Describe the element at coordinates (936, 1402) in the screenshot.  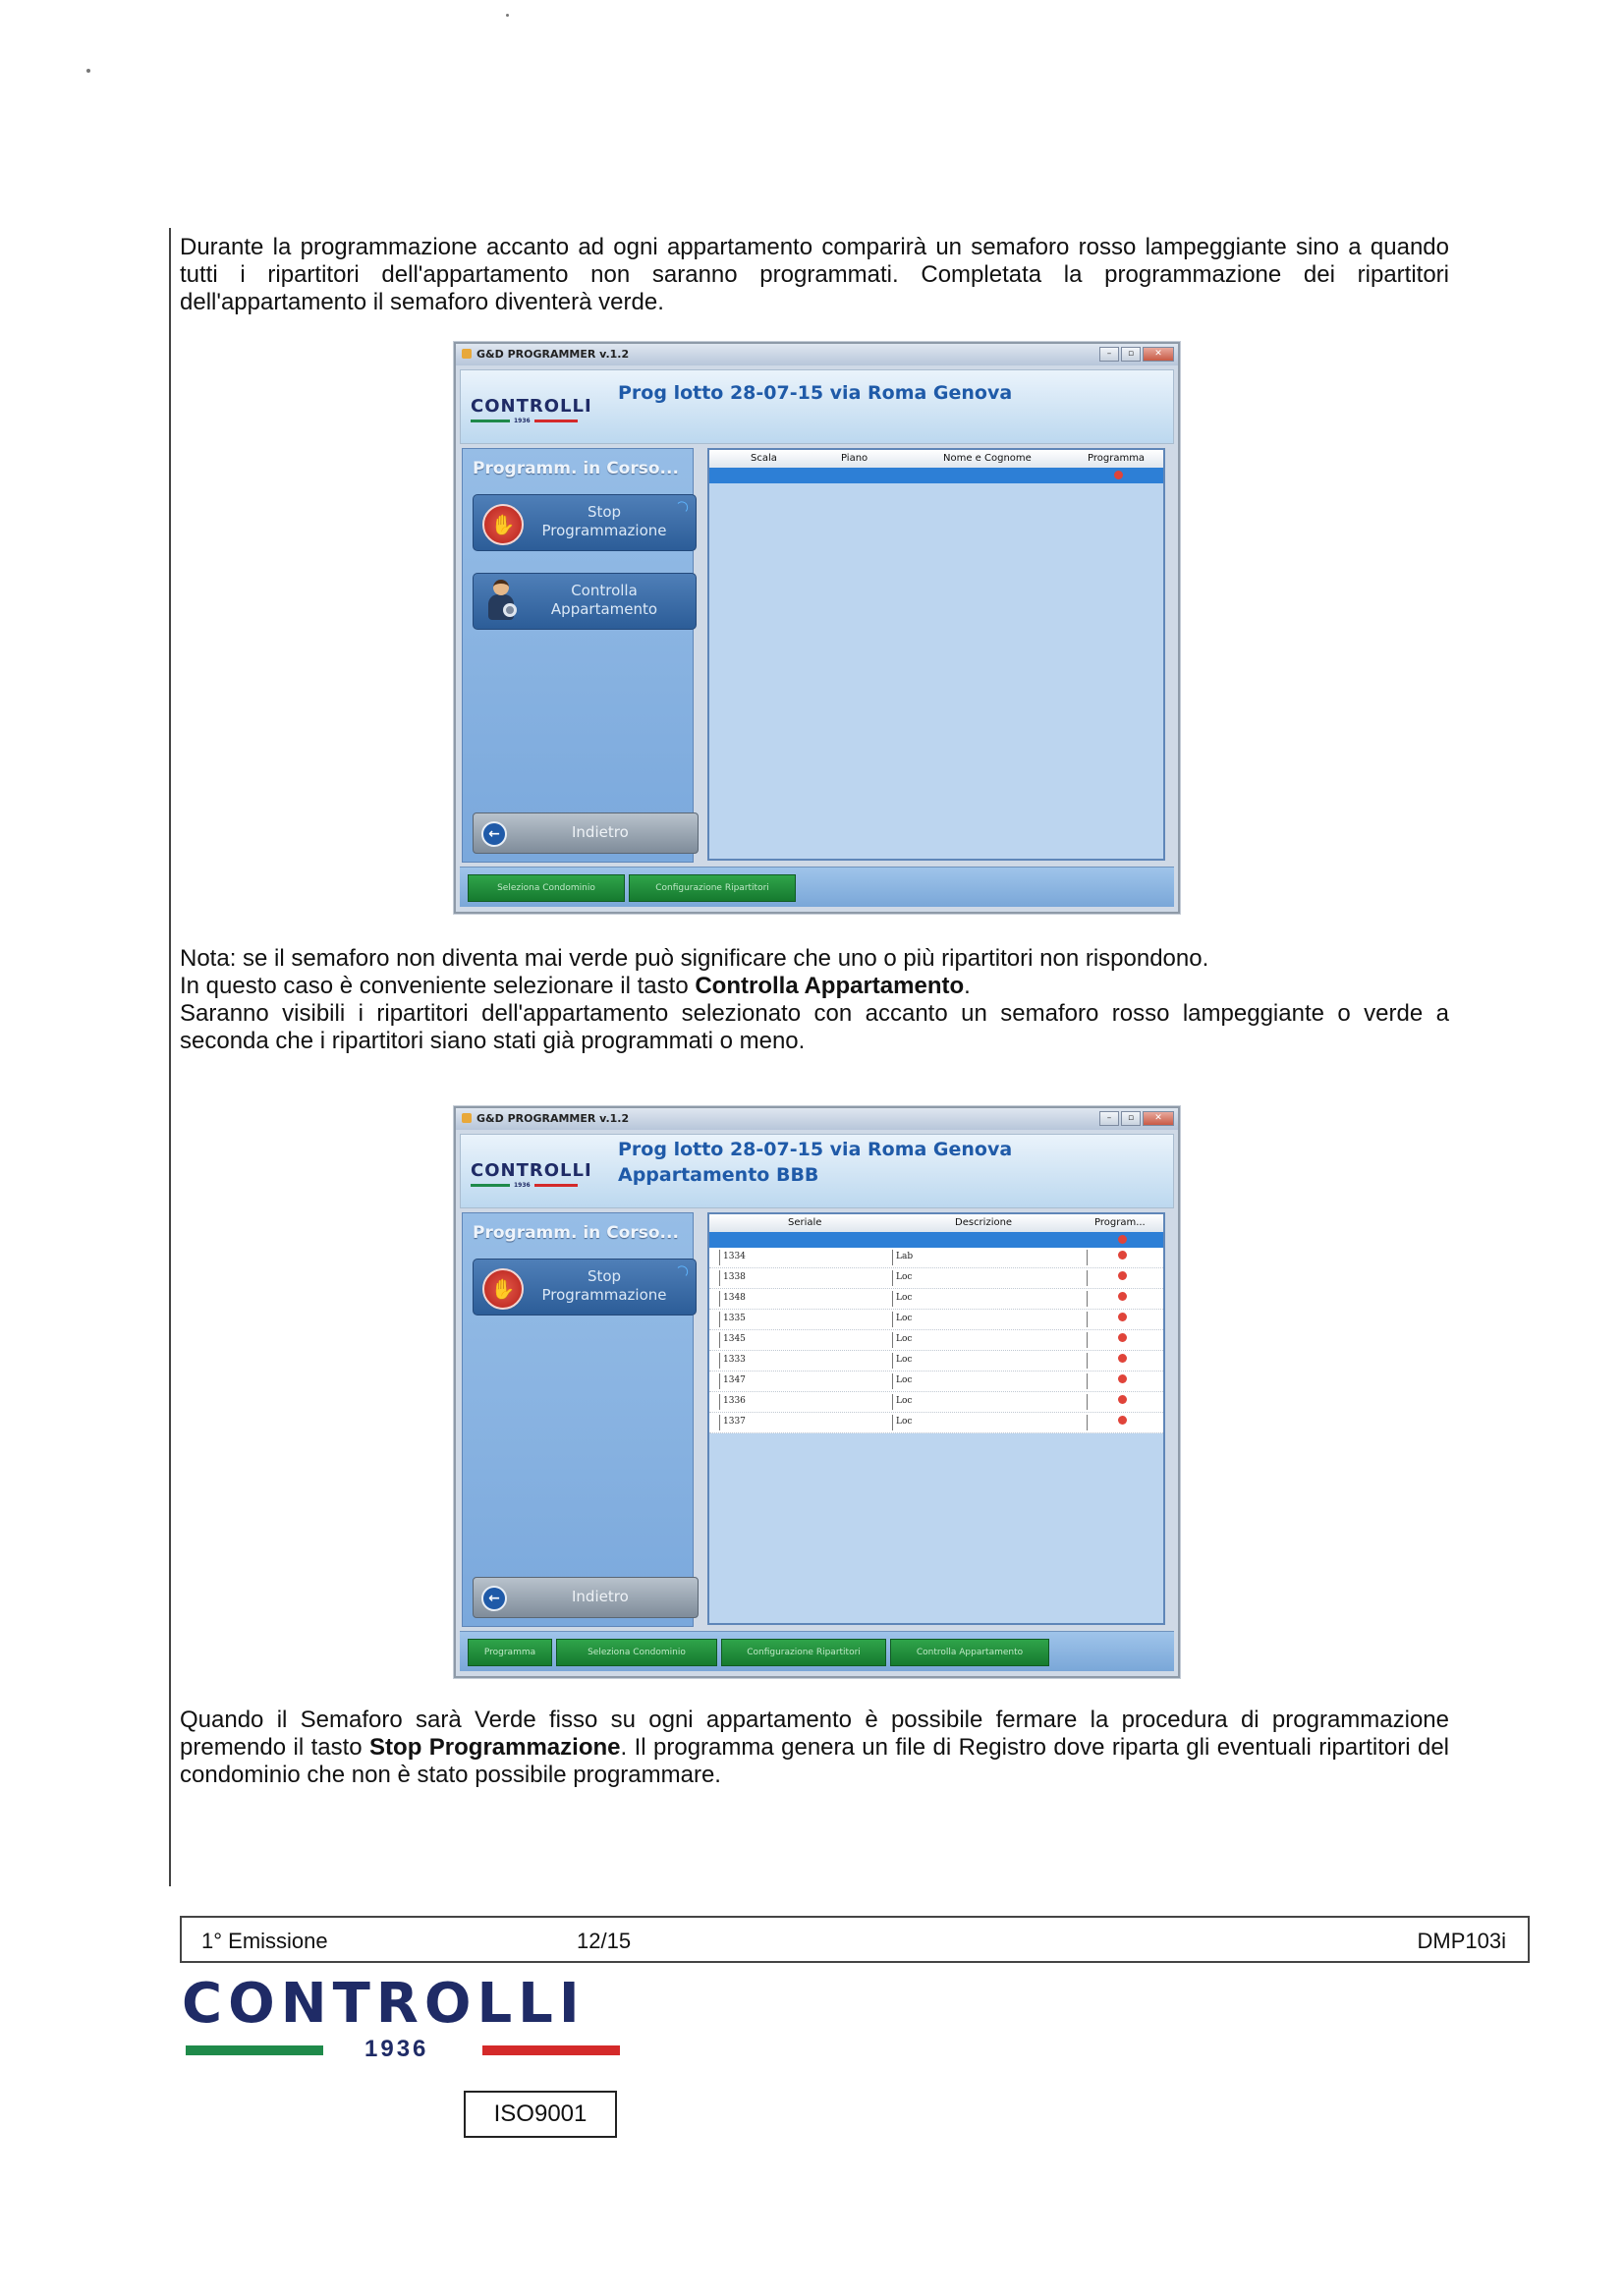
I see `table-row: 1336 Loc` at that location.